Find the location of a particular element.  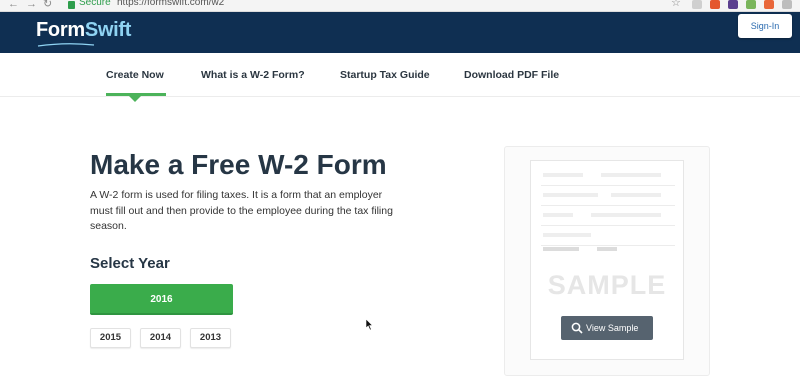

year-button-2013: 2013 is located at coordinates (210, 338).